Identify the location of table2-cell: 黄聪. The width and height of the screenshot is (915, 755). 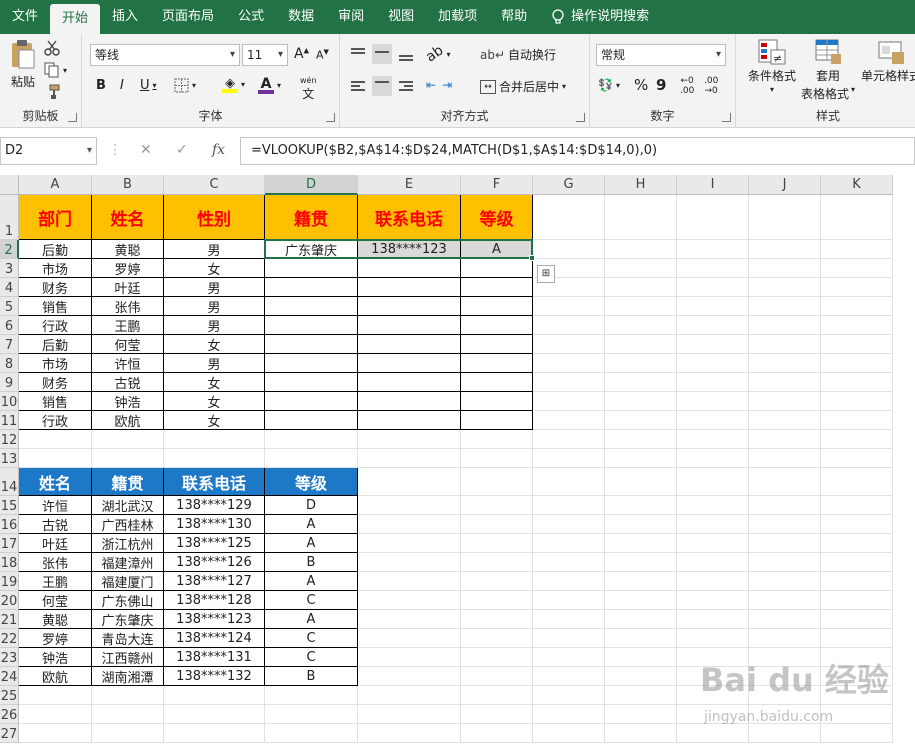
(55, 619).